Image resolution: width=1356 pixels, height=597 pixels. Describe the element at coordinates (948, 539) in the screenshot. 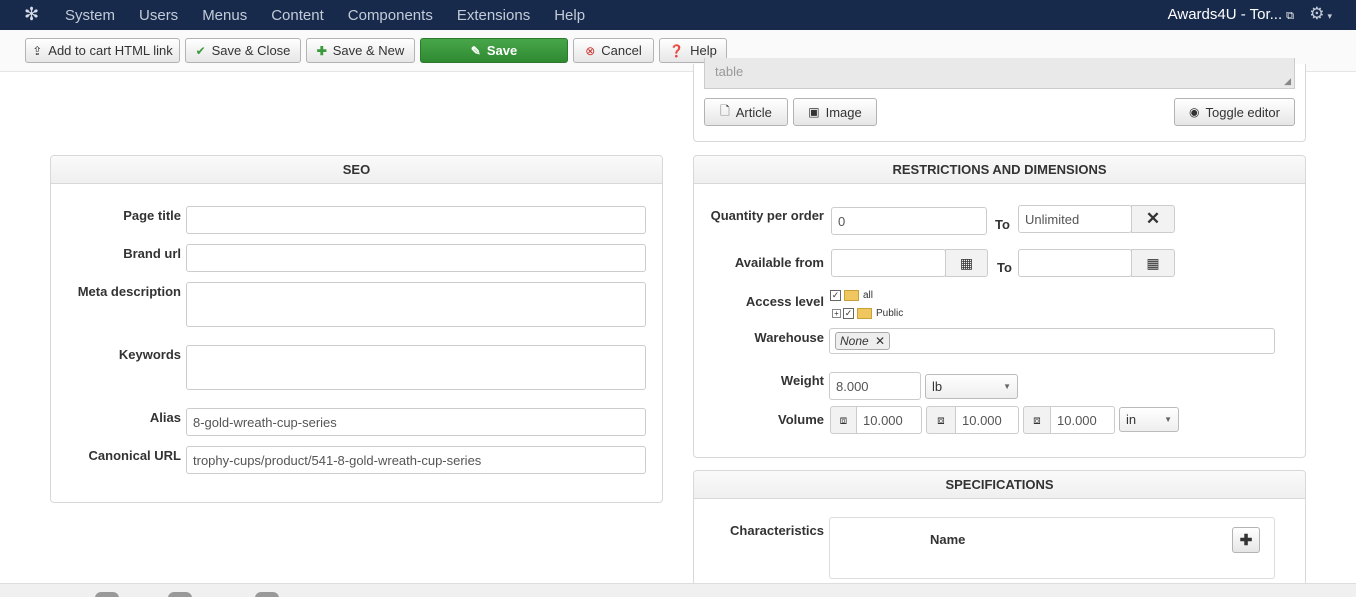

I see `name-column-header: Name` at that location.